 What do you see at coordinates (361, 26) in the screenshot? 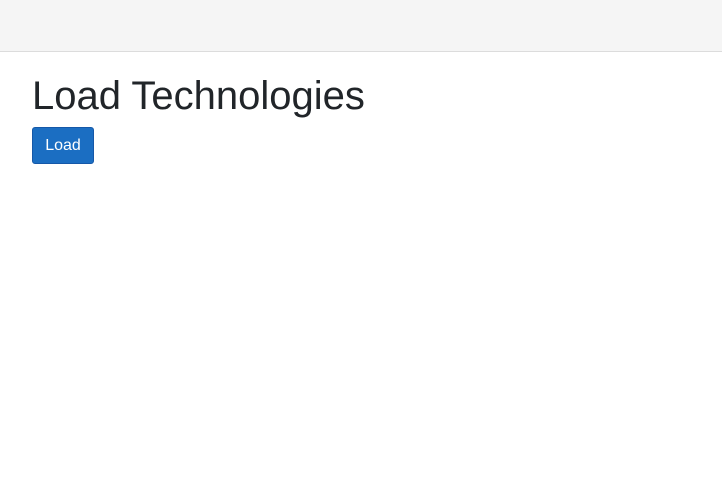
I see `top-navbar` at bounding box center [361, 26].